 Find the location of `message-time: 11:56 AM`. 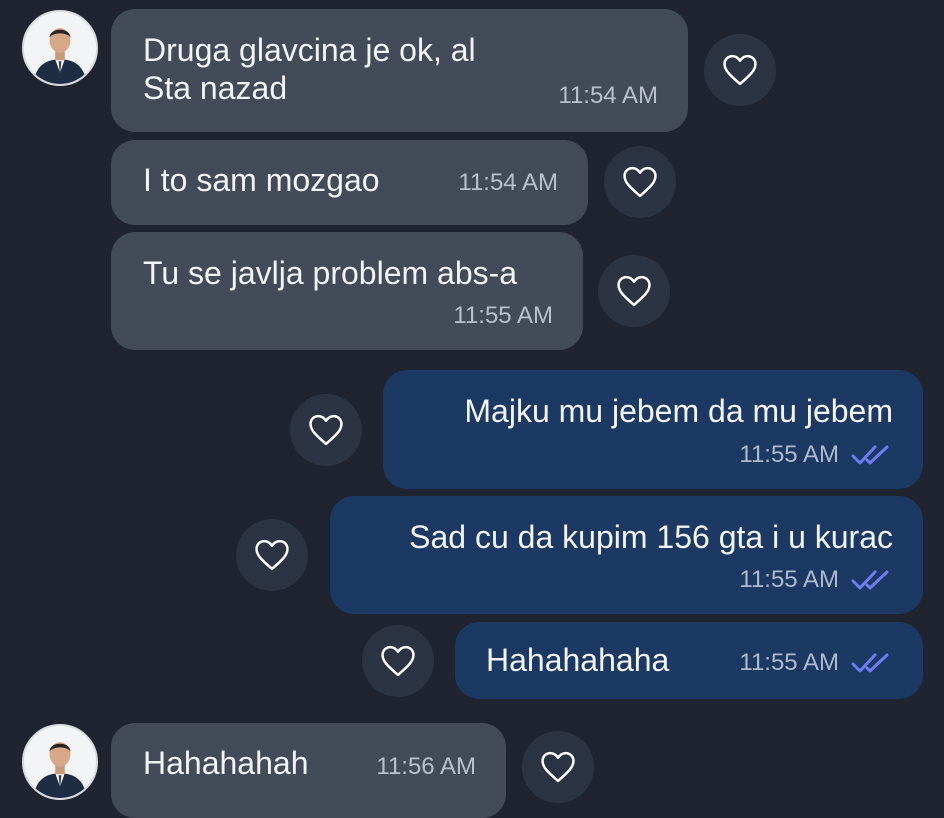

message-time: 11:56 AM is located at coordinates (426, 766).